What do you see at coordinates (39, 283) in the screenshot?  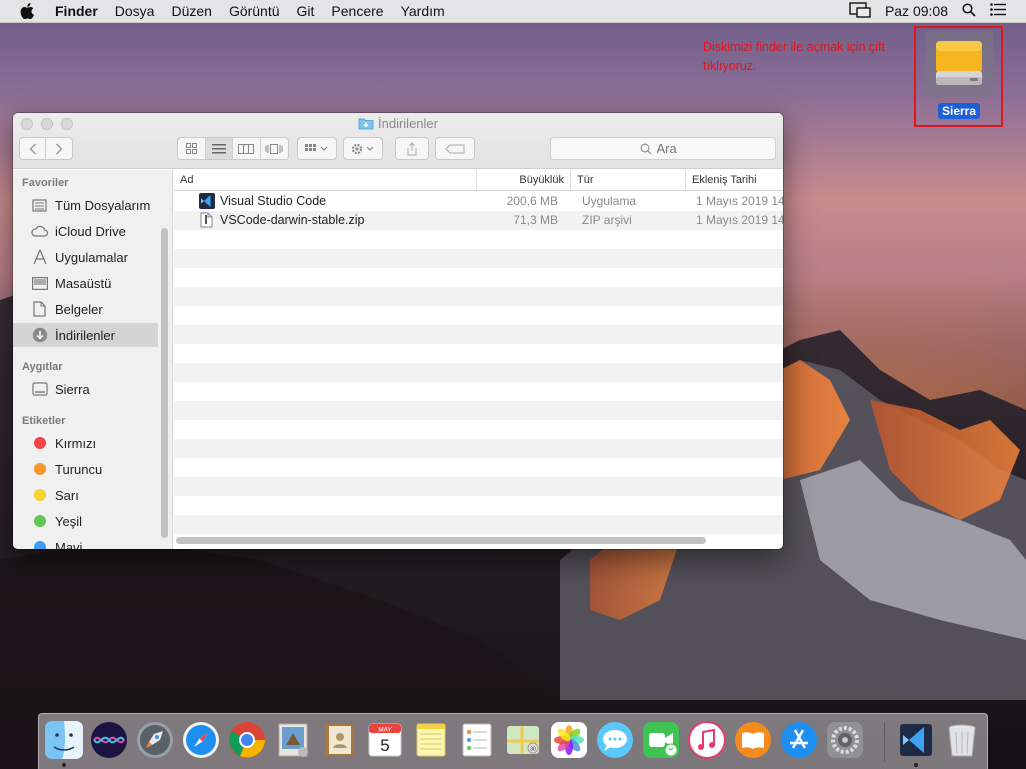 I see `desktop-icon` at bounding box center [39, 283].